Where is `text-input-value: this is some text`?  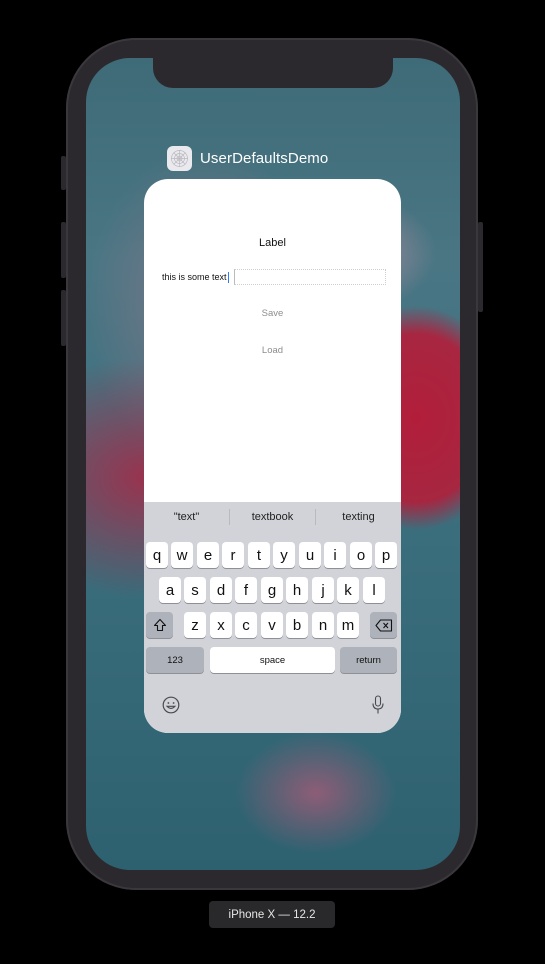
text-input-value: this is some text is located at coordinates (194, 277).